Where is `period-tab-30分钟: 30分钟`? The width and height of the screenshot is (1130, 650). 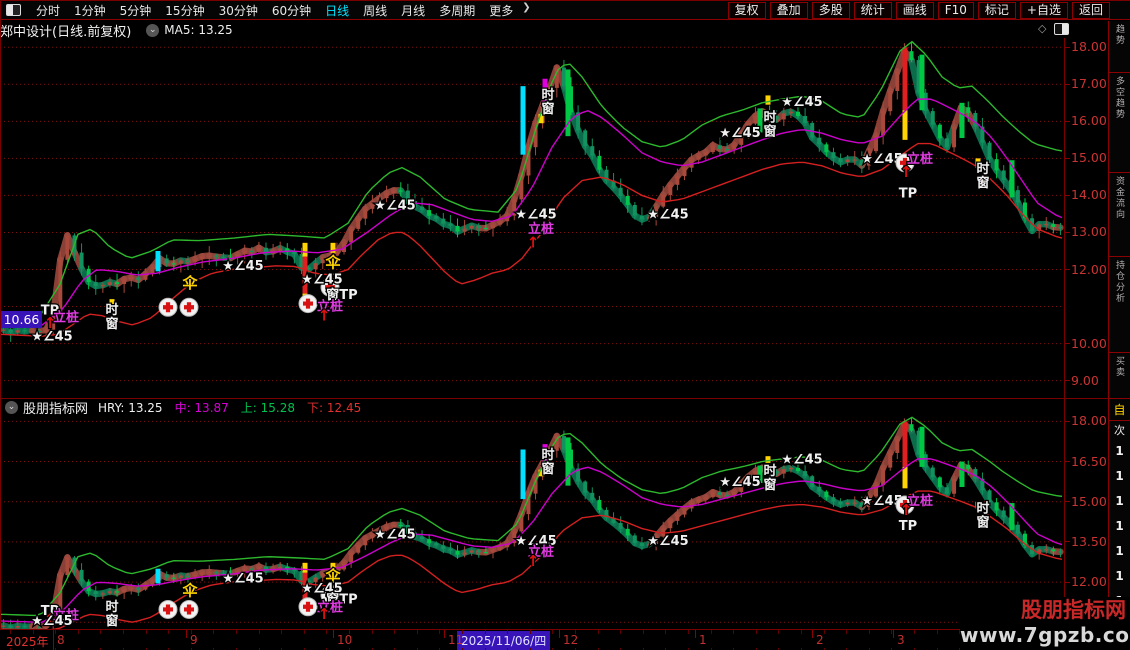 period-tab-30分钟: 30分钟 is located at coordinates (238, 10).